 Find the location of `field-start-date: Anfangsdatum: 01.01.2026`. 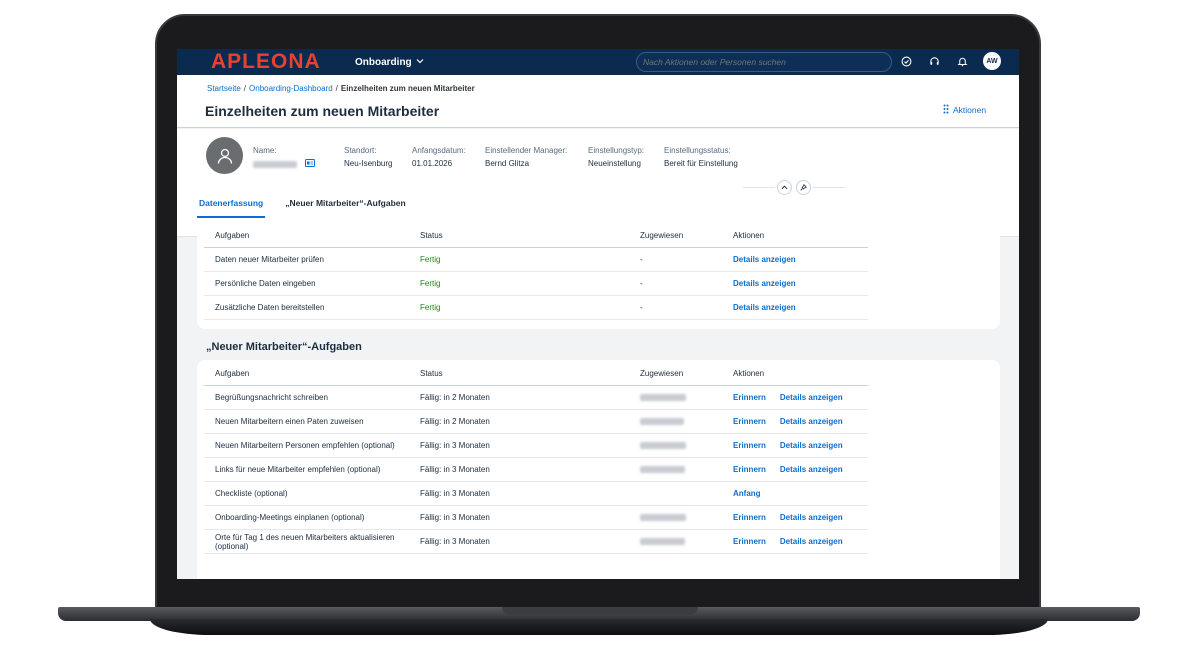

field-start-date: Anfangsdatum: 01.01.2026 is located at coordinates (439, 157).